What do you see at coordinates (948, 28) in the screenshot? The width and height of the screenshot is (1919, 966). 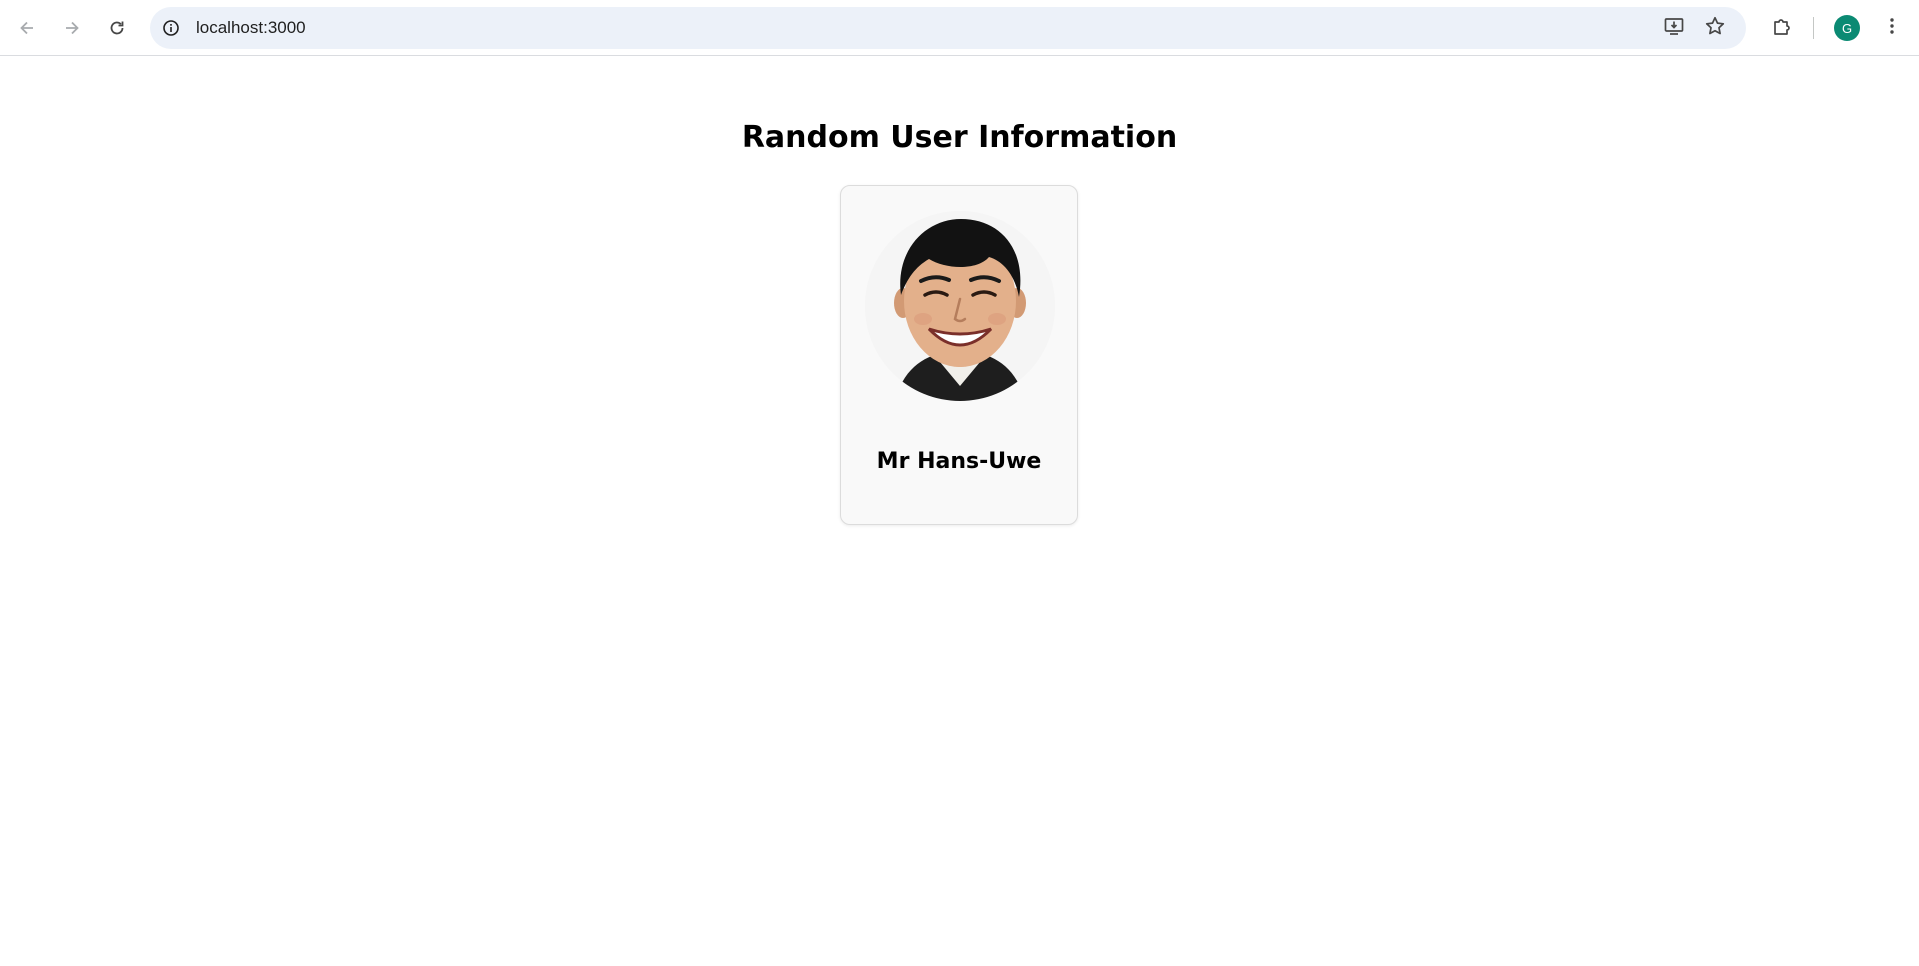 I see `address-bar: localhost:3000` at bounding box center [948, 28].